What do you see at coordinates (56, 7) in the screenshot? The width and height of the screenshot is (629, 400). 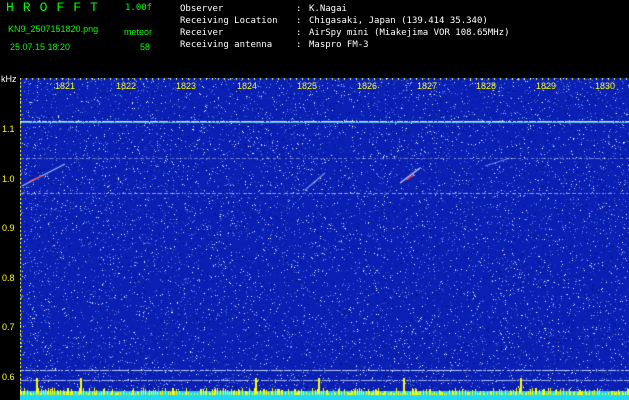 I see `app-title: HROFFT` at bounding box center [56, 7].